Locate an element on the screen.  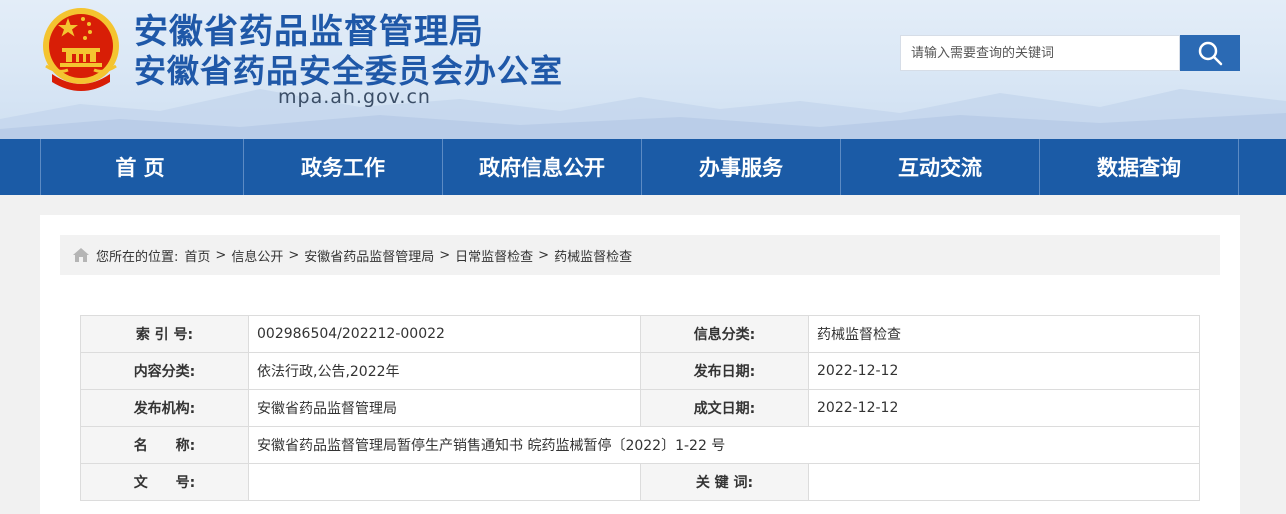
table-row: 文 号: 关 键 词: is located at coordinates (640, 482).